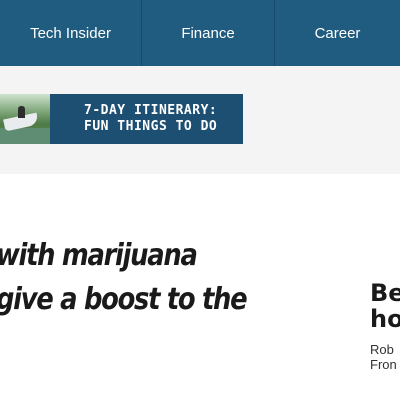 This screenshot has width=400, height=400. I want to click on side-article-card: Be ho Rob Fron, so click(385, 330).